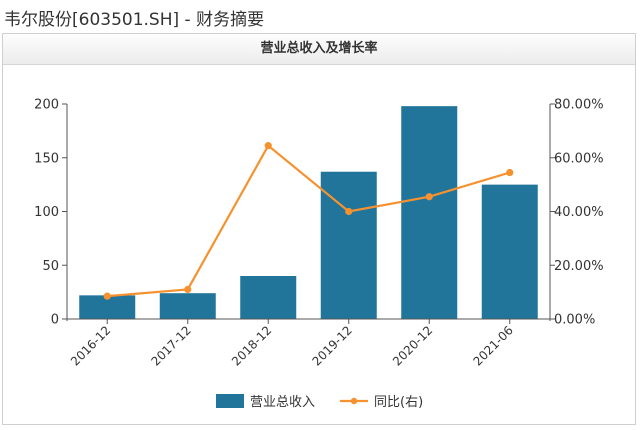 The height and width of the screenshot is (430, 640). I want to click on y-right-tick-label-0: 0.00%, so click(574, 320).